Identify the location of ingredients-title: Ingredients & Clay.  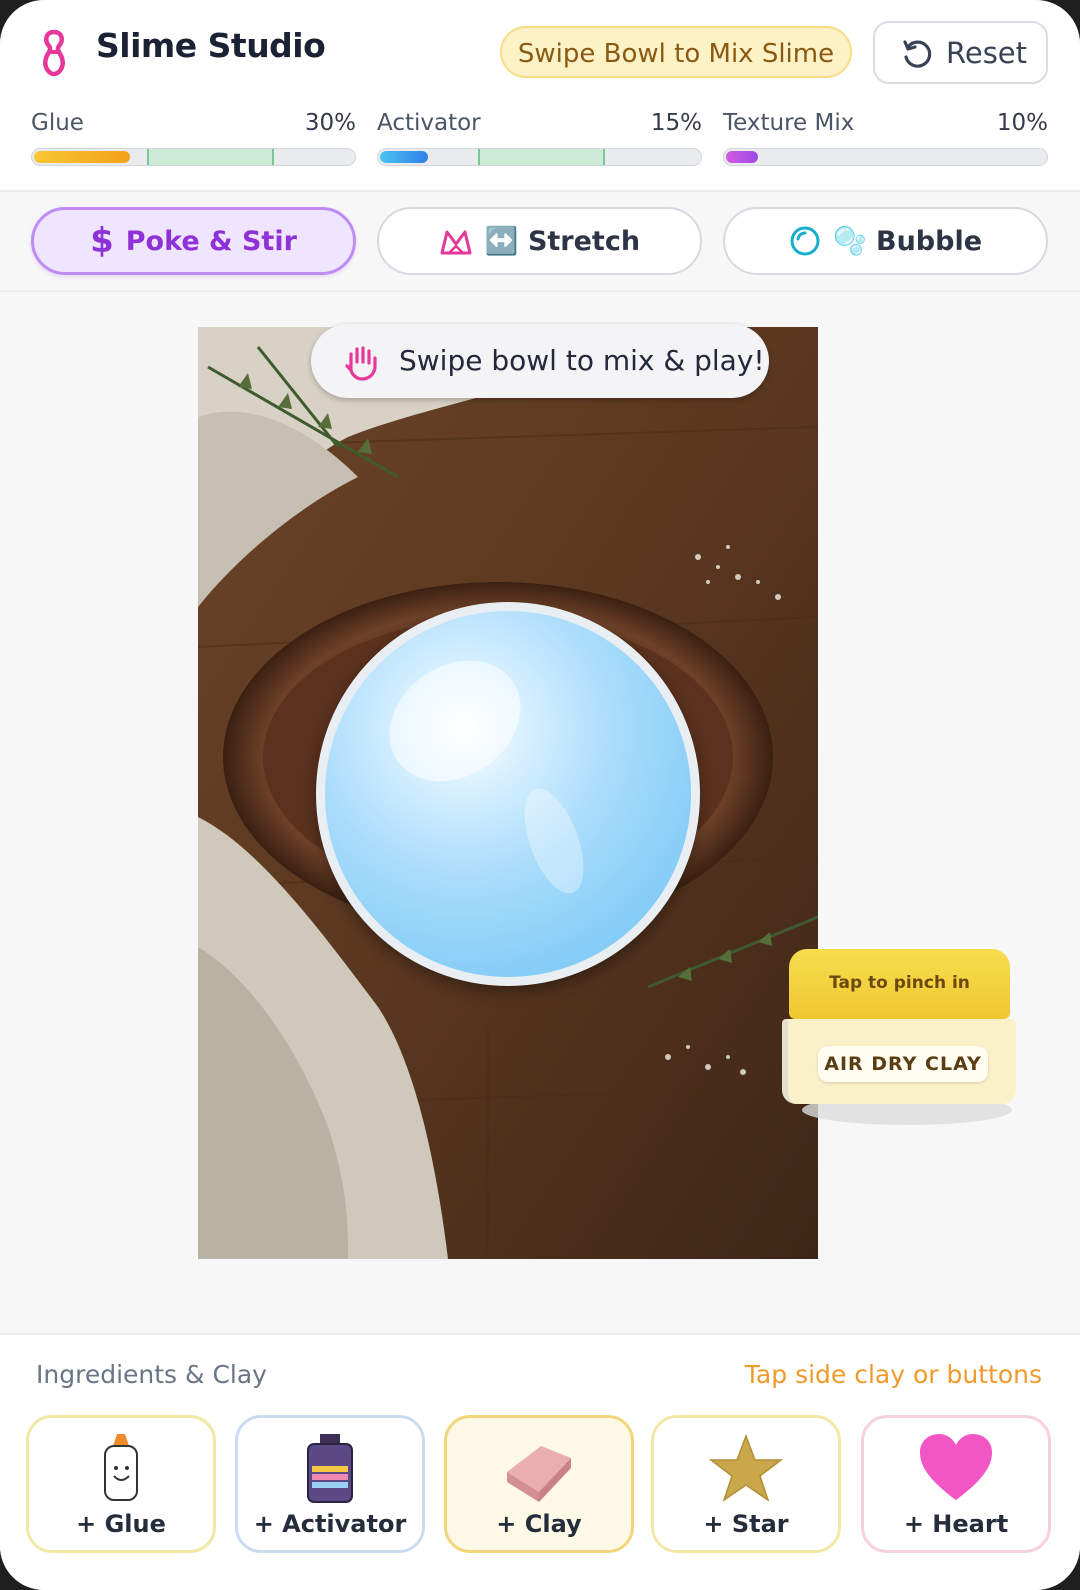
(151, 1374).